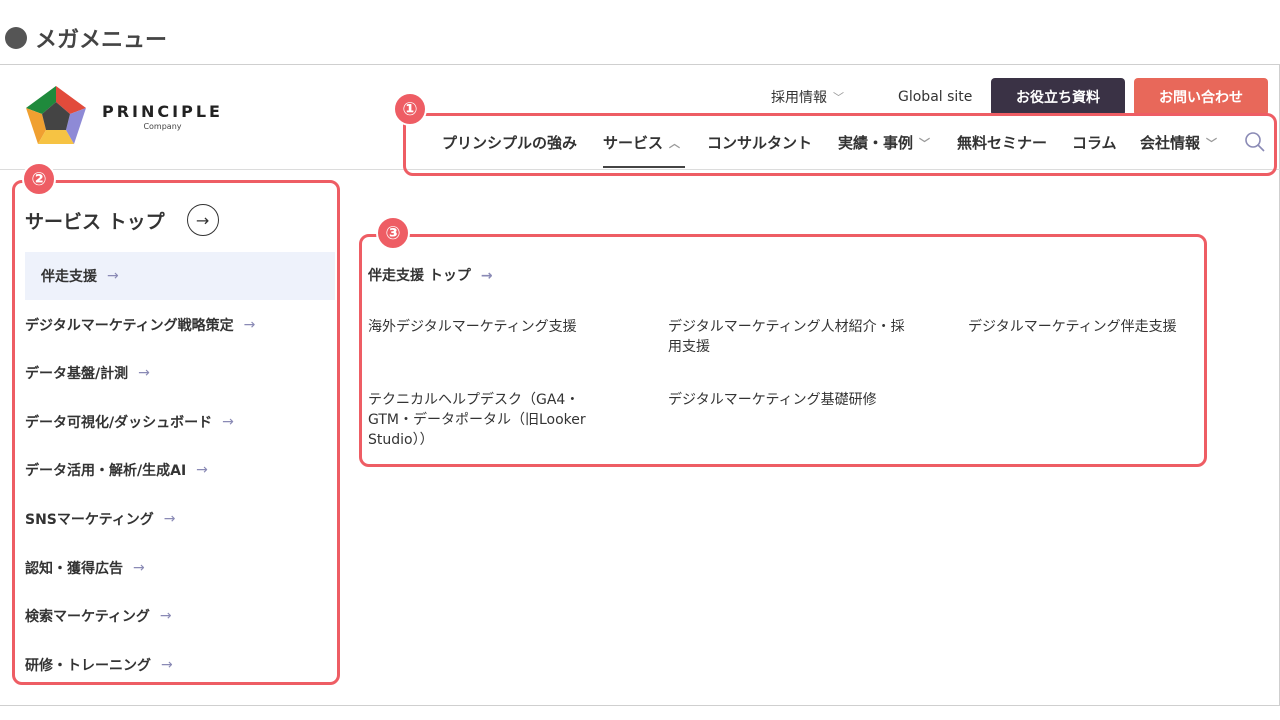 This screenshot has width=1280, height=720. Describe the element at coordinates (39, 179) in the screenshot. I see `callout-badge-2: ②` at that location.